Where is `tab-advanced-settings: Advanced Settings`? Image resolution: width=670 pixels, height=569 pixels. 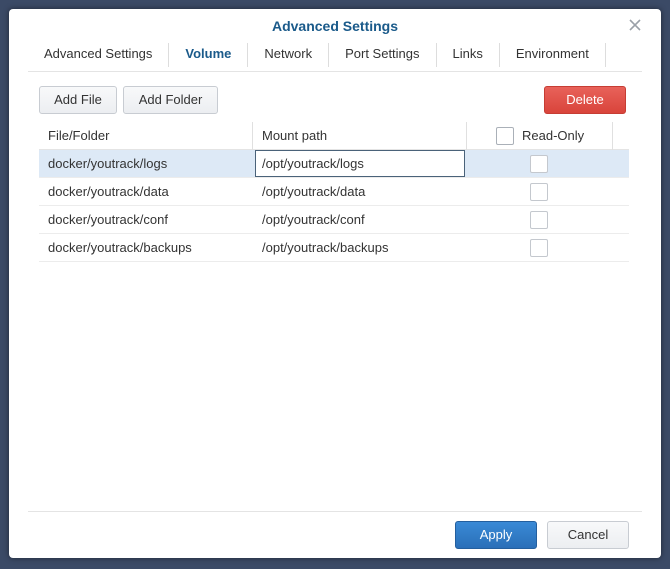
tab-advanced-settings: Advanced Settings is located at coordinates (99, 55).